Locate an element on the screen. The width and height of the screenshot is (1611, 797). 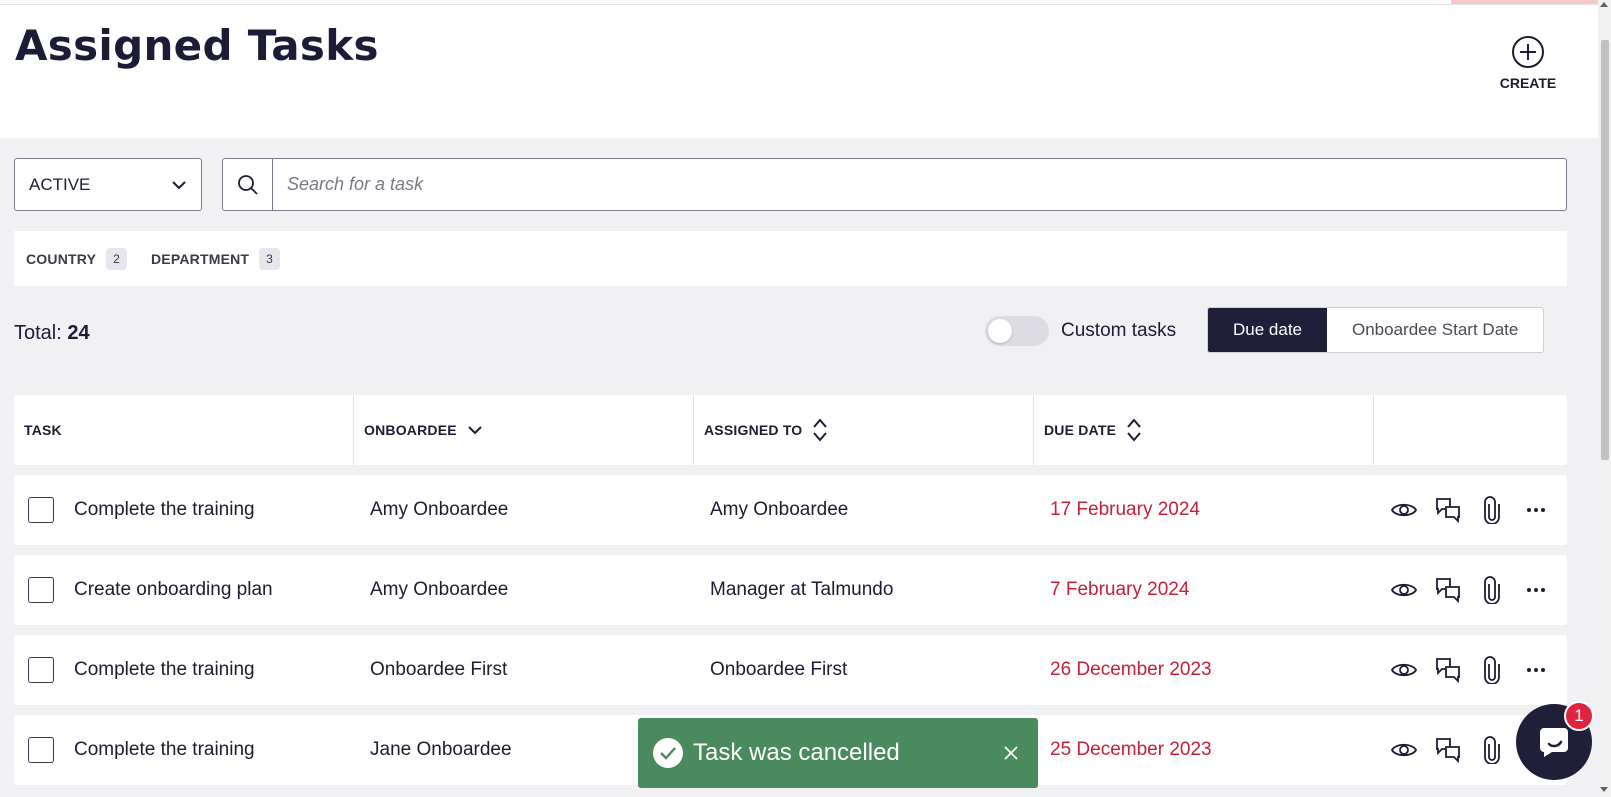
custom-tasks-toggle: Custom tasks is located at coordinates (1080, 331).